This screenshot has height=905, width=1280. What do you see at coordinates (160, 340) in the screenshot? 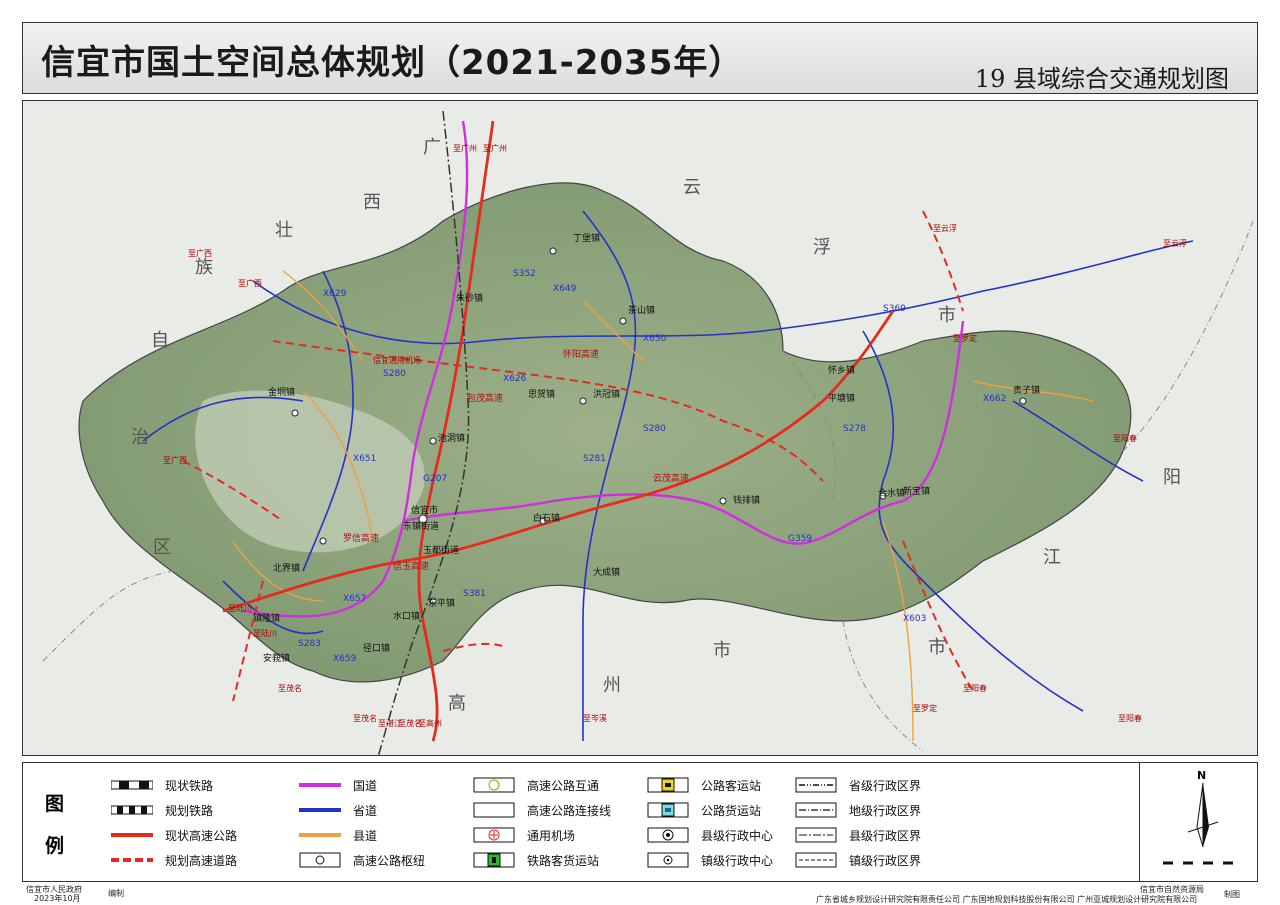
I see `region-char: 自` at bounding box center [160, 340].